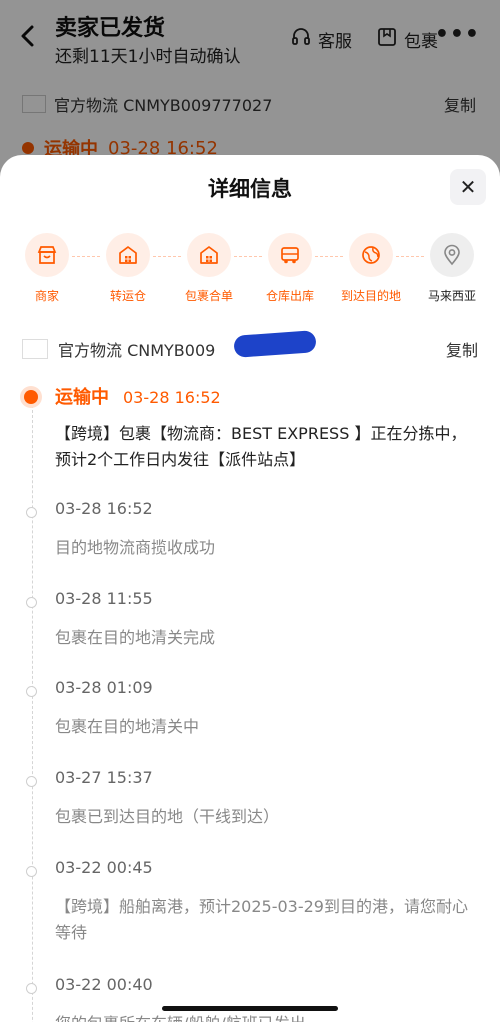 The image size is (500, 1022). I want to click on event-description: 目的地物流商揽收成功, so click(135, 547).